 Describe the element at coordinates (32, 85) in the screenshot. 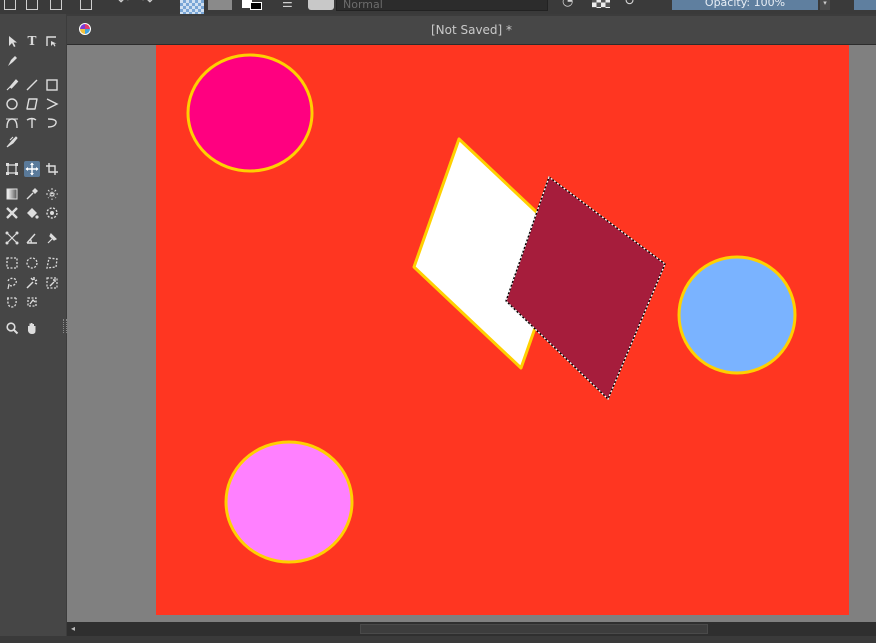

I see `line-tool-icon` at that location.